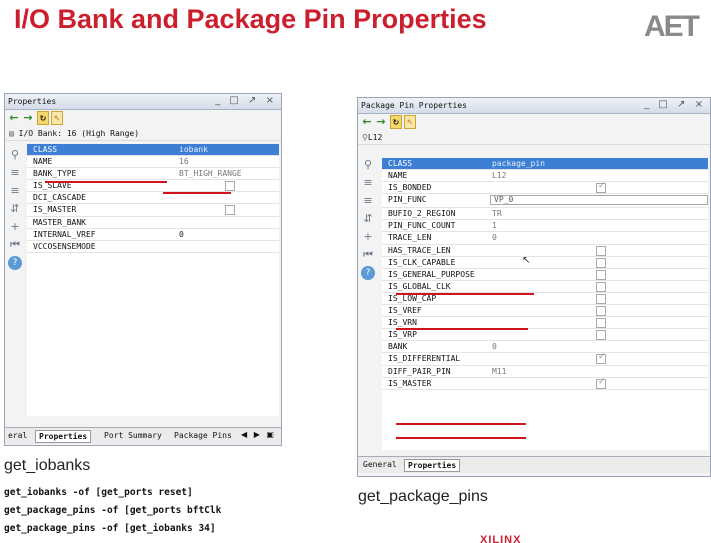  I want to click on table-row: IS_DIFFERENTIAL, so click(545, 359).